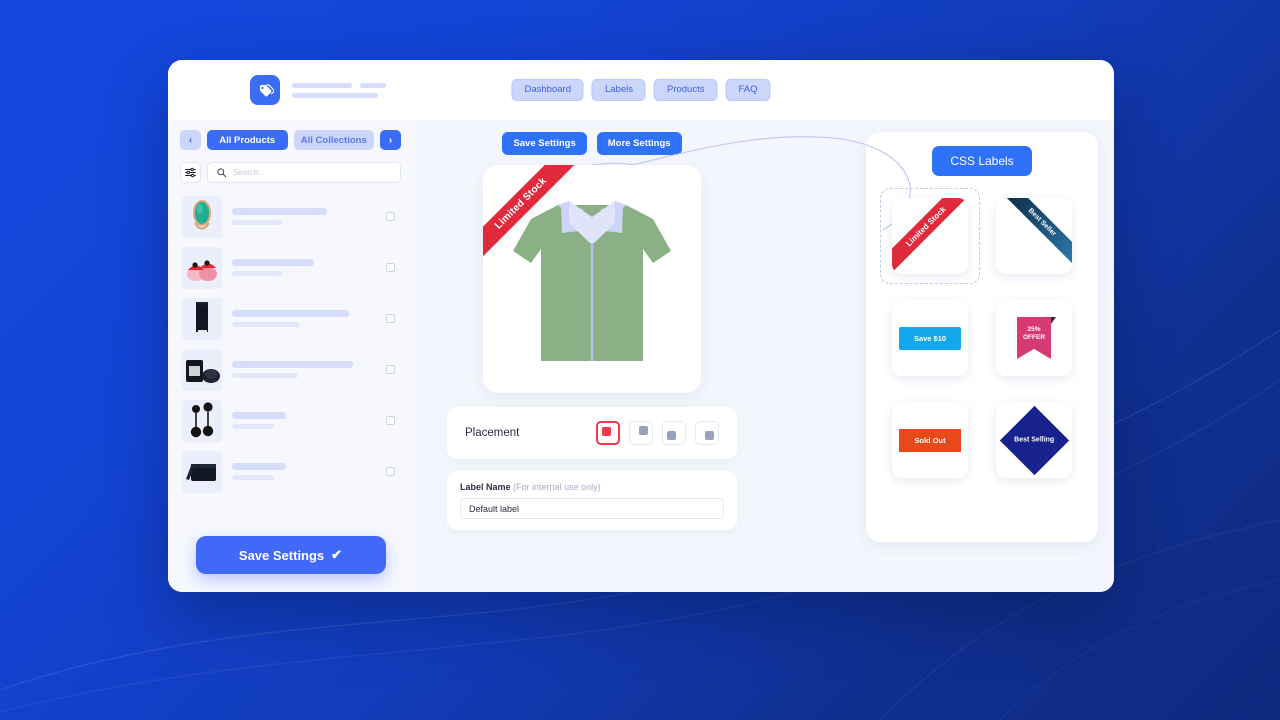  What do you see at coordinates (290, 555) in the screenshot?
I see `save-settings-button: Save Settings ✔` at bounding box center [290, 555].